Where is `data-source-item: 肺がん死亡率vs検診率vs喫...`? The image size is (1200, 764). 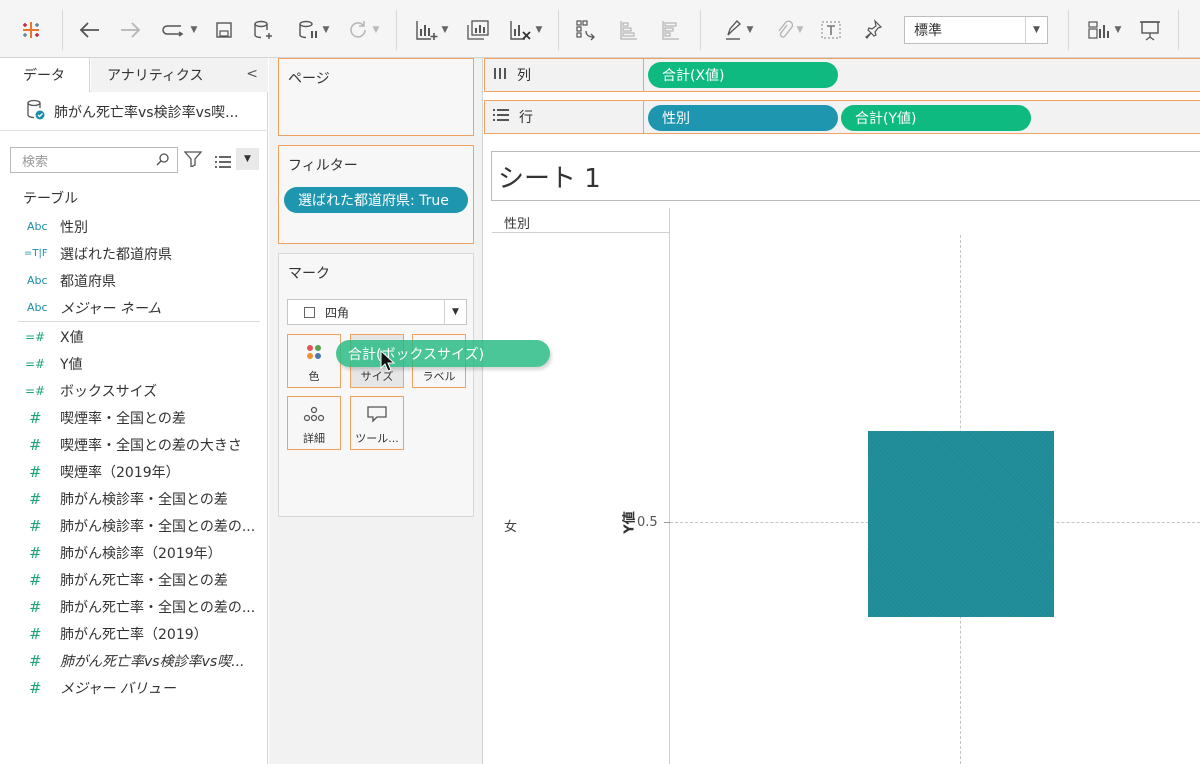
data-source-item: 肺がん死亡率vs検診率vs喫... is located at coordinates (134, 112).